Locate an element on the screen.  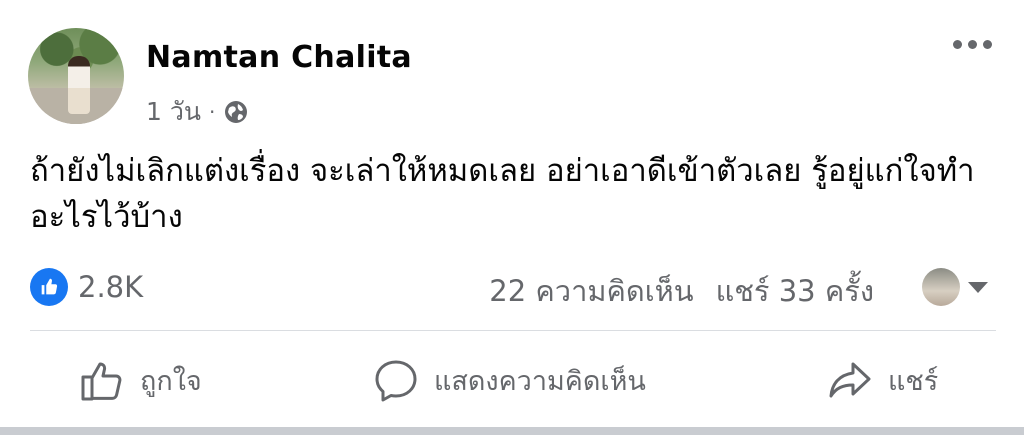
thumbs-up-outline-icon is located at coordinates (101, 381).